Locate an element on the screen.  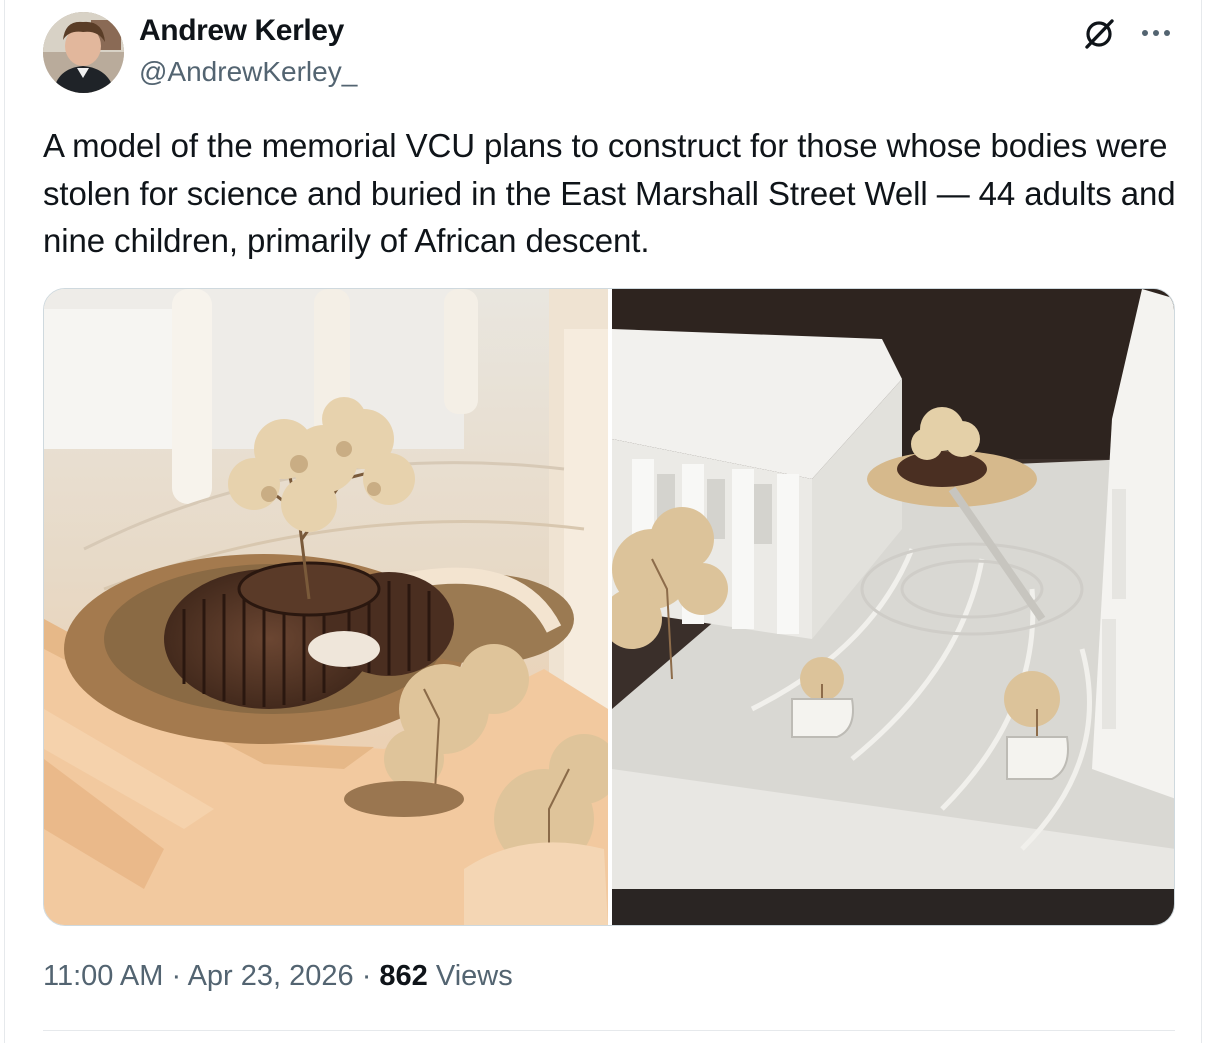
divider is located at coordinates (609, 1030).